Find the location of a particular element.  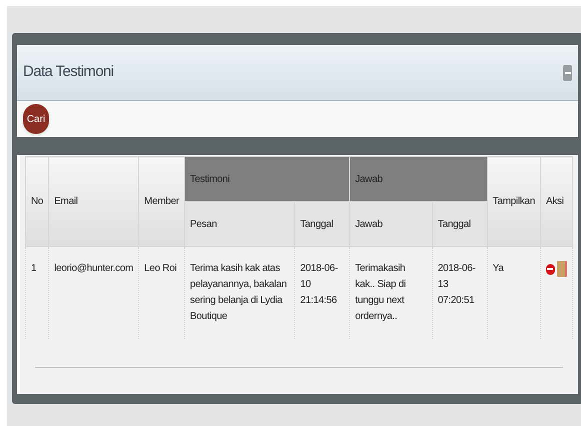

delete-icon is located at coordinates (550, 269).